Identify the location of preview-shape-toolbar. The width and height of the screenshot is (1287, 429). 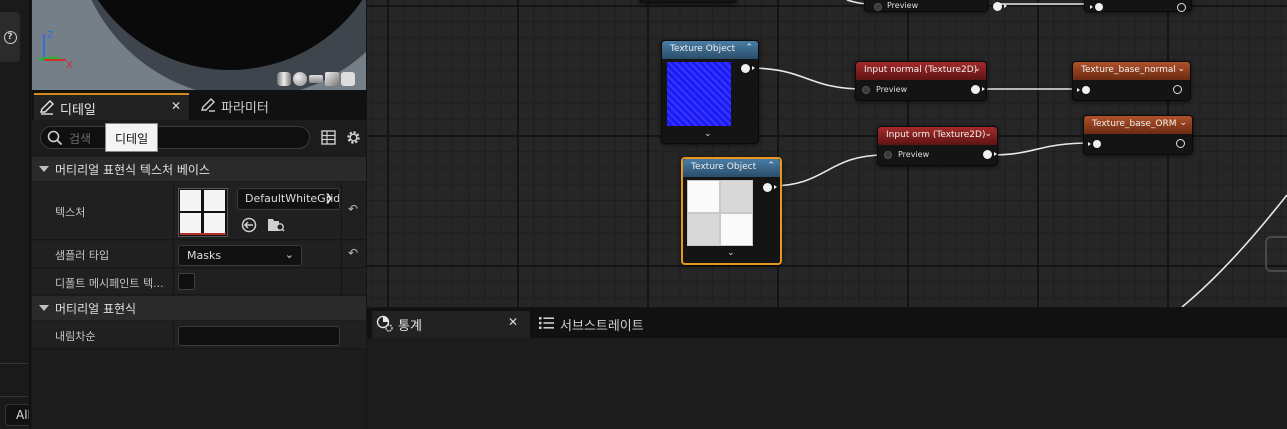
(315, 79).